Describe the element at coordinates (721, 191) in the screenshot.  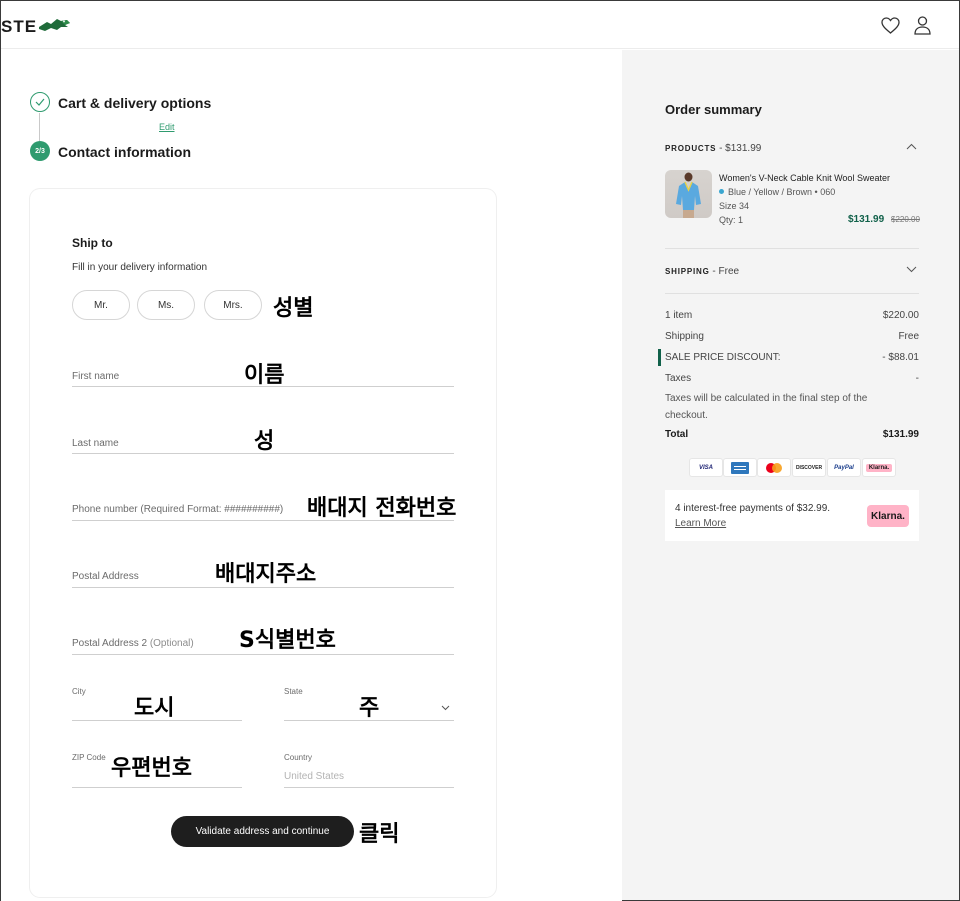
I see `color-dot-icon` at that location.